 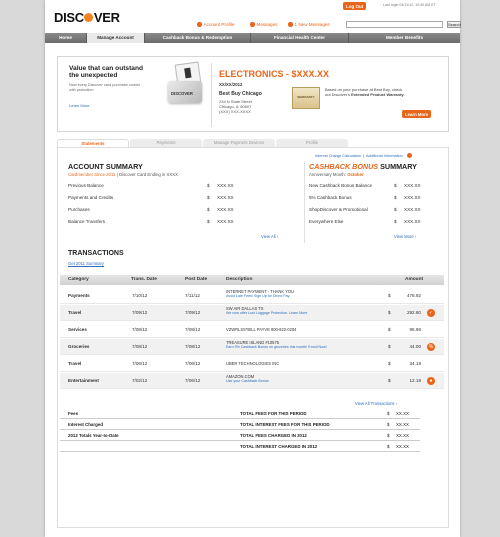 I want to click on alert-icon, so click(x=290, y=24).